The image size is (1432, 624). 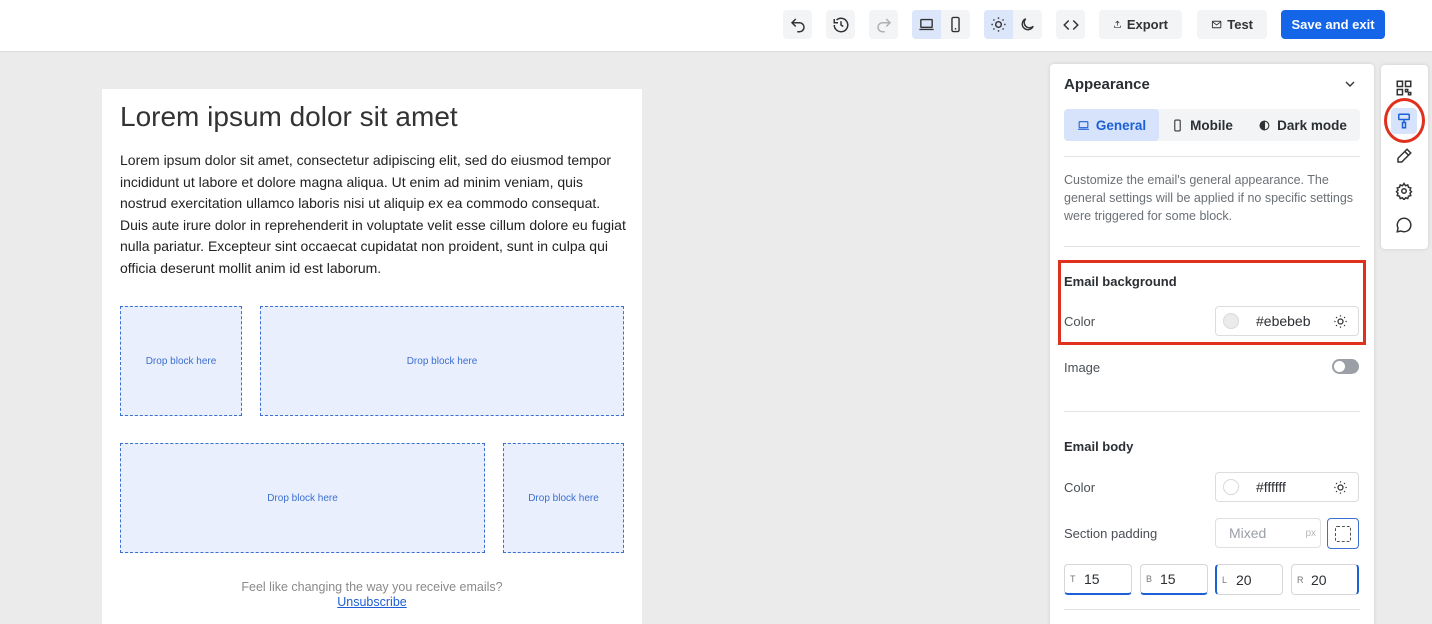 What do you see at coordinates (1310, 533) in the screenshot?
I see `padding-unit: px` at bounding box center [1310, 533].